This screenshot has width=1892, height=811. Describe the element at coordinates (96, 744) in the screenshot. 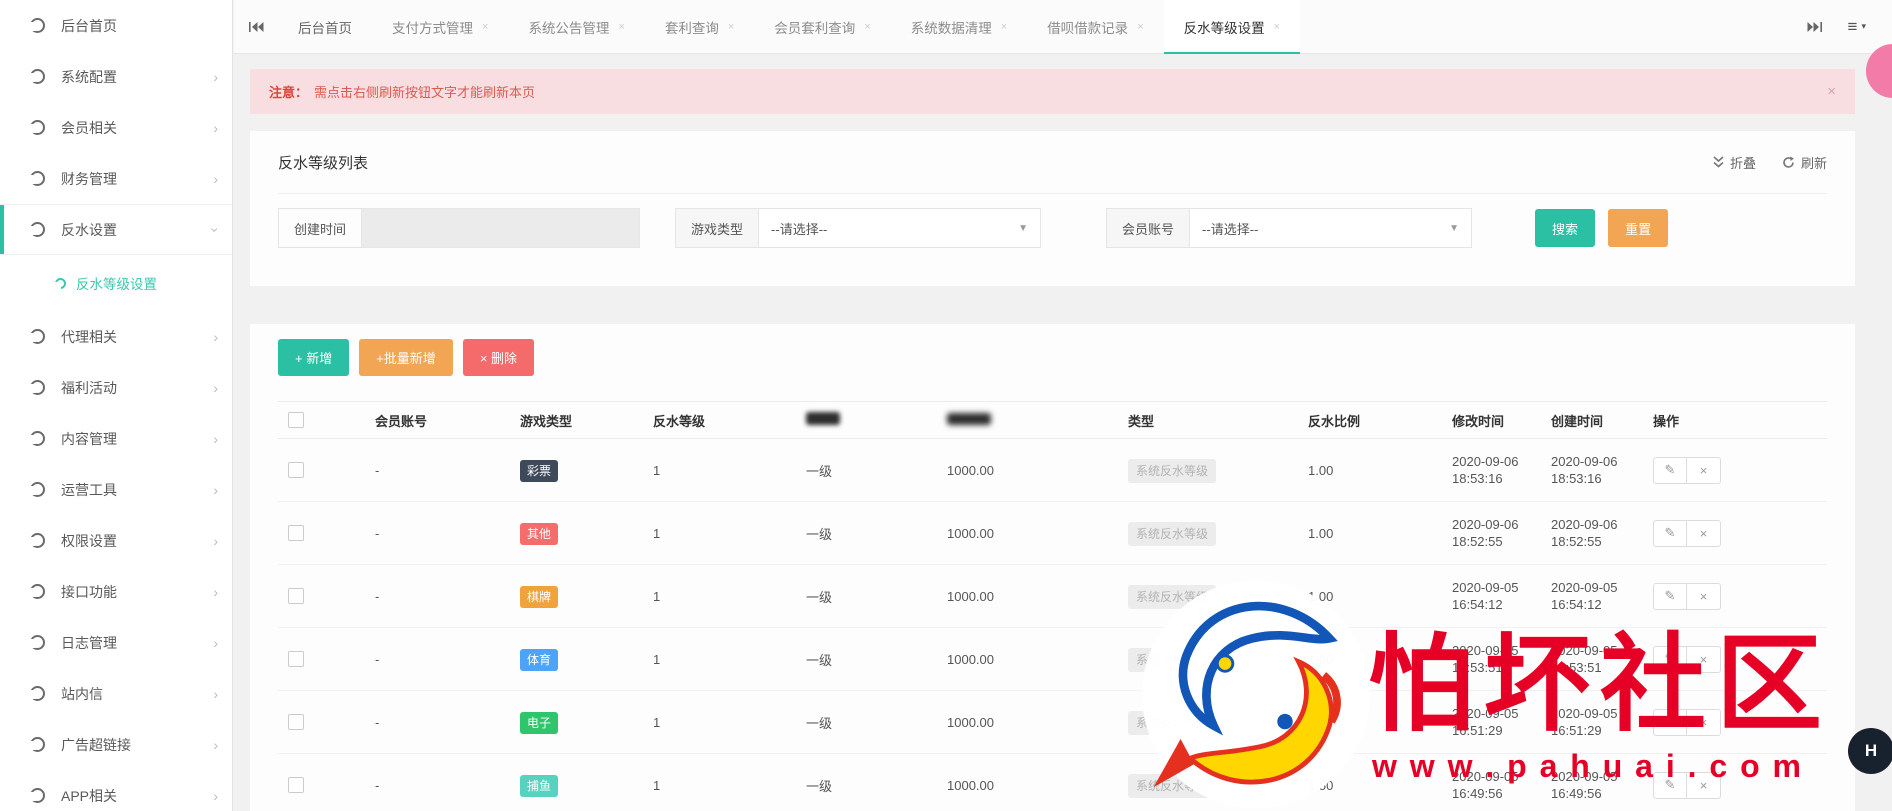

I see `sidebar-item-label: 广告超链接` at that location.